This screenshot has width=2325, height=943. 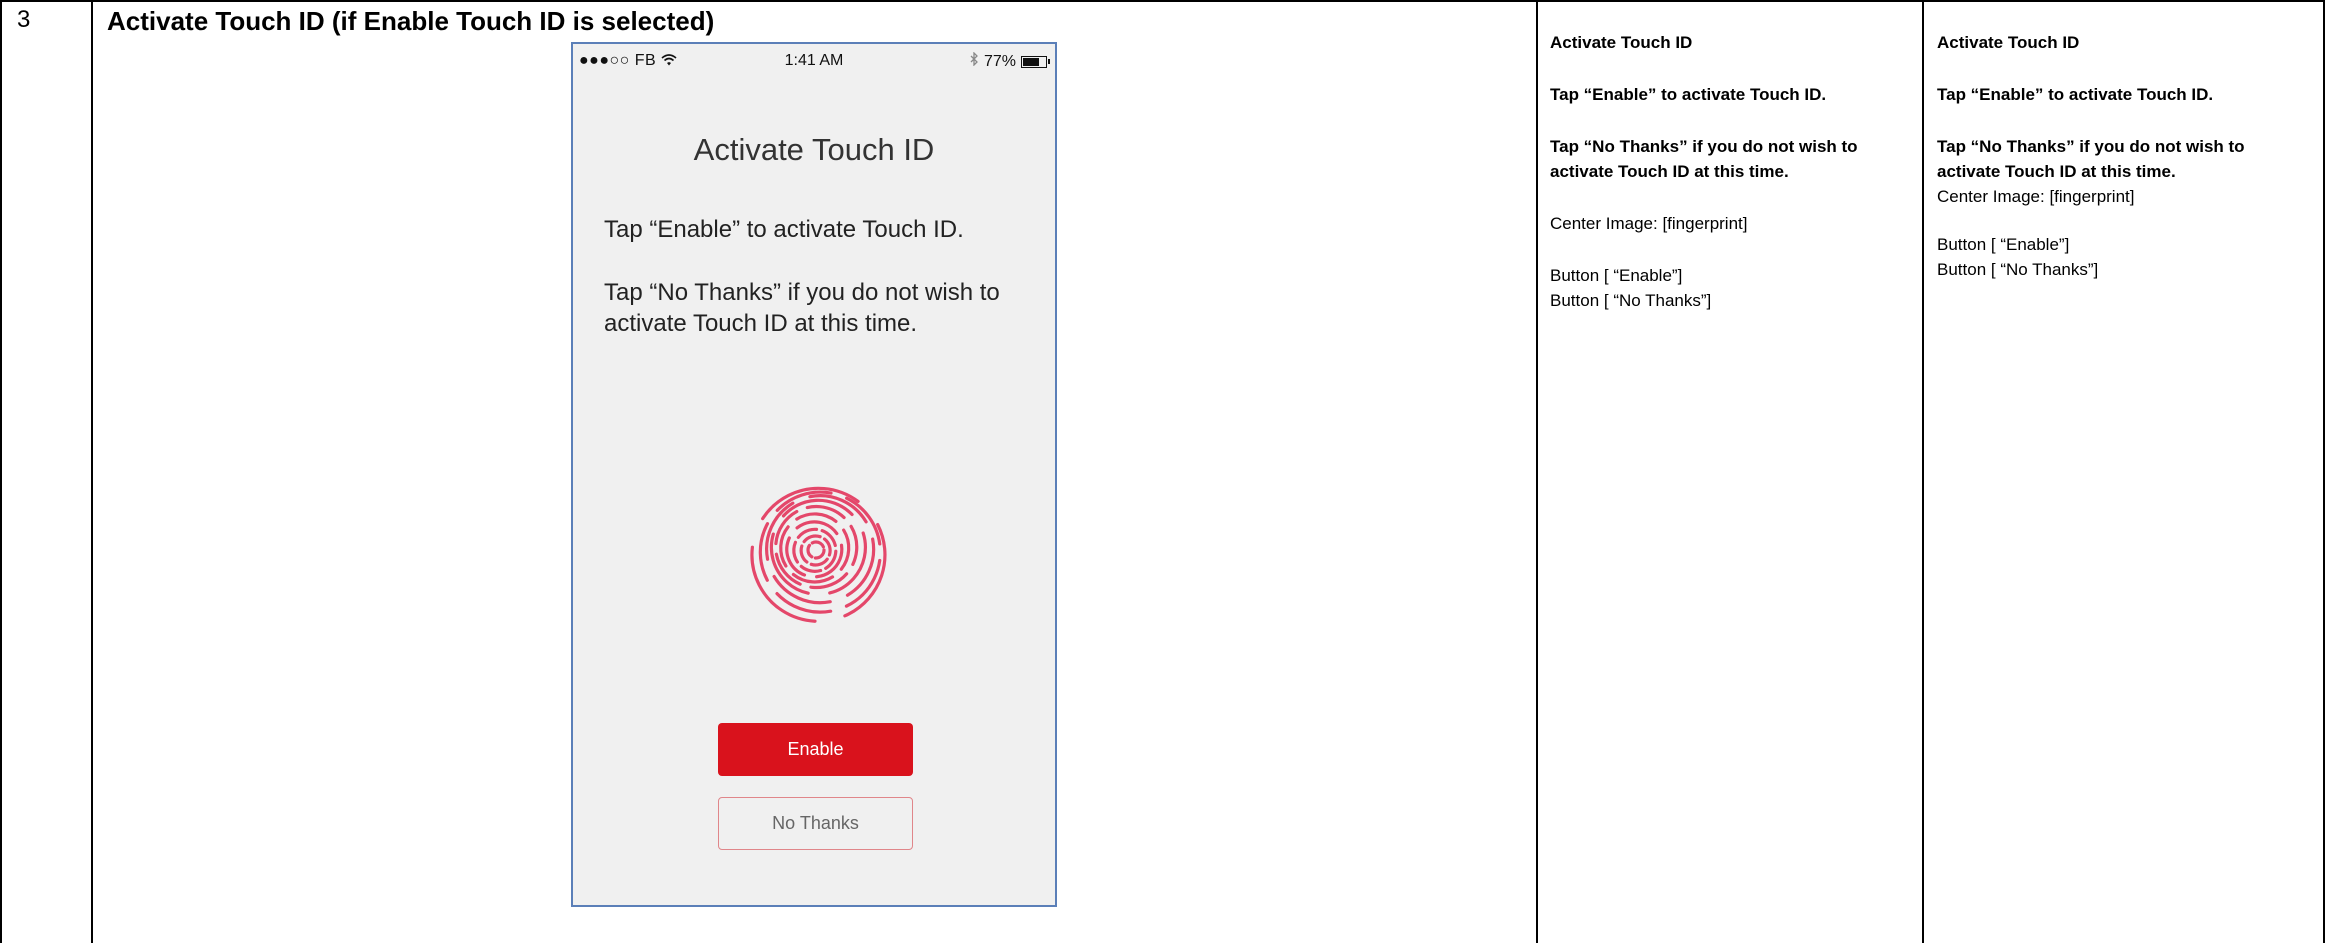 What do you see at coordinates (1688, 94) in the screenshot?
I see `spec-a-line1: Tap “Enable” to activate Touch ID.` at bounding box center [1688, 94].